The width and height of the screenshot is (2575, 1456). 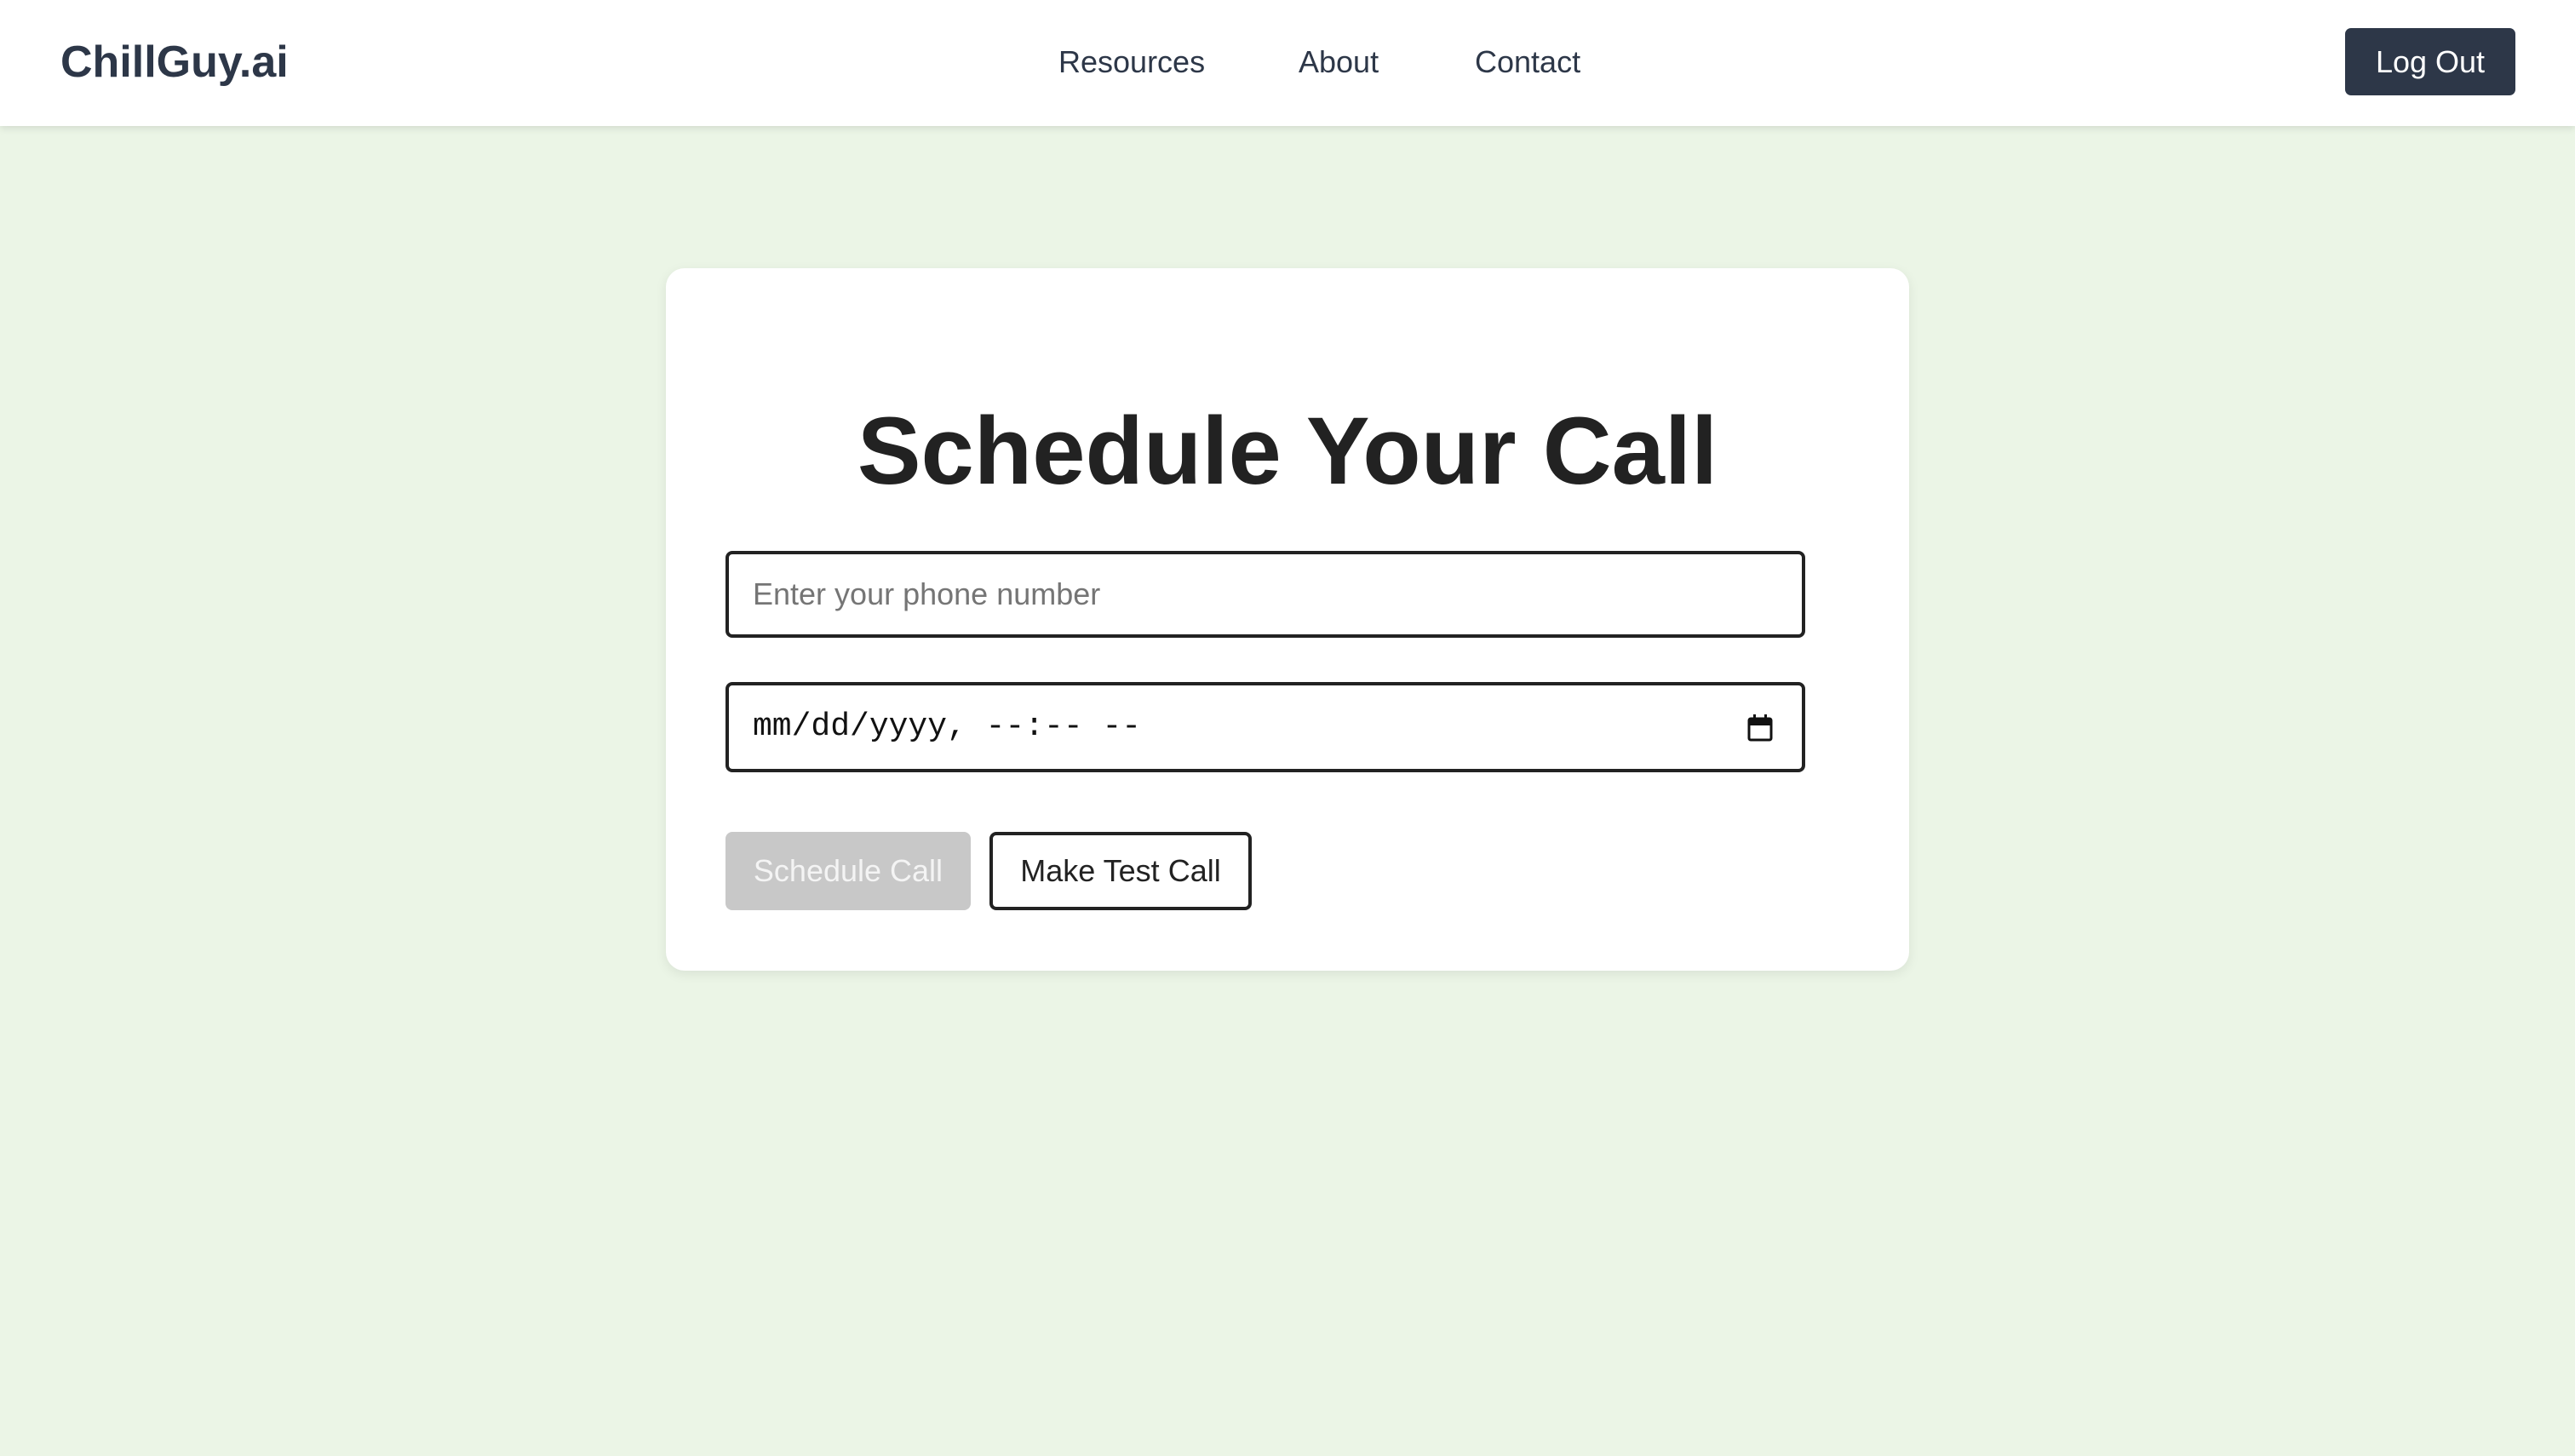 What do you see at coordinates (1339, 62) in the screenshot?
I see `nav-link-about: About` at bounding box center [1339, 62].